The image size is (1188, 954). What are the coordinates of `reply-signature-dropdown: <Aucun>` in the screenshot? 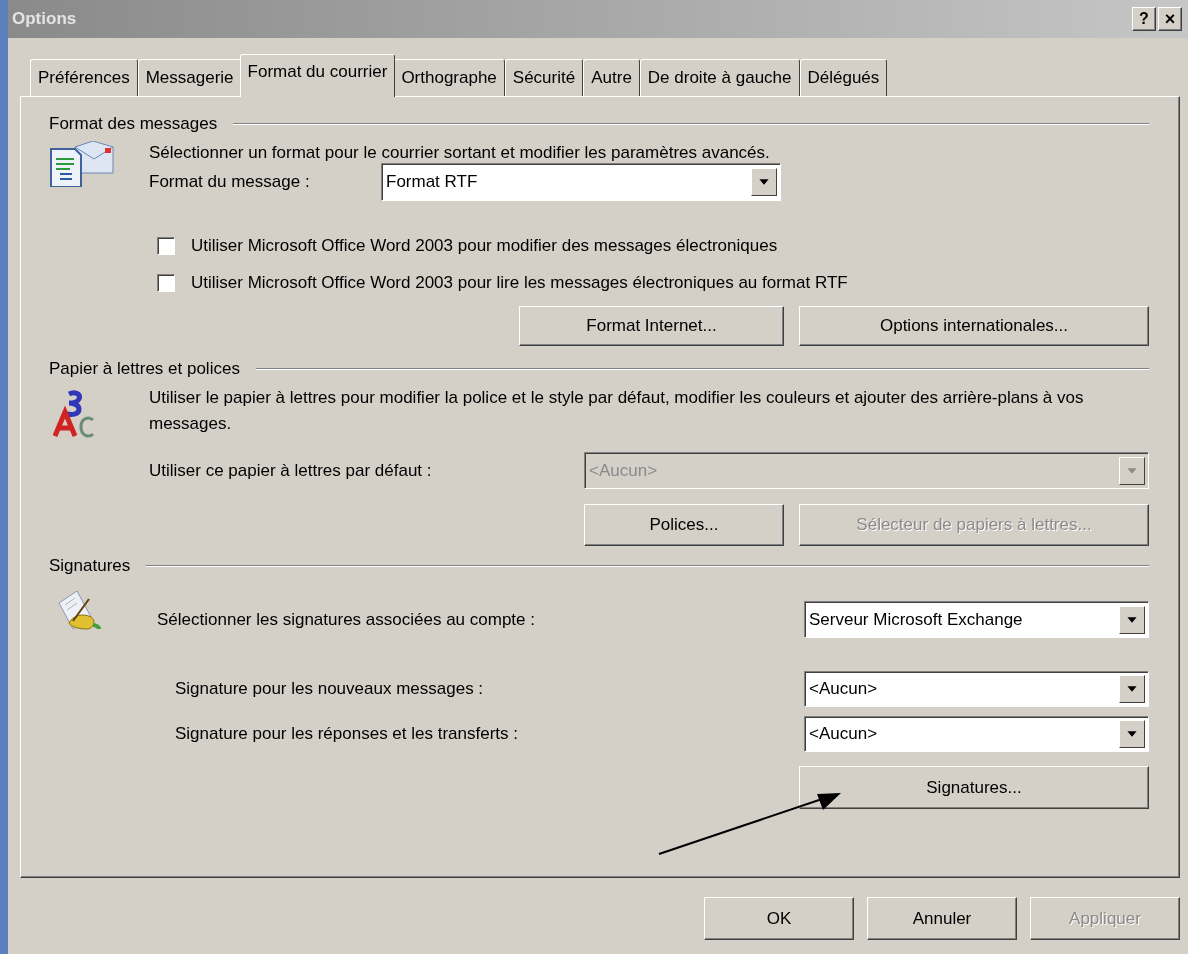 It's located at (976, 734).